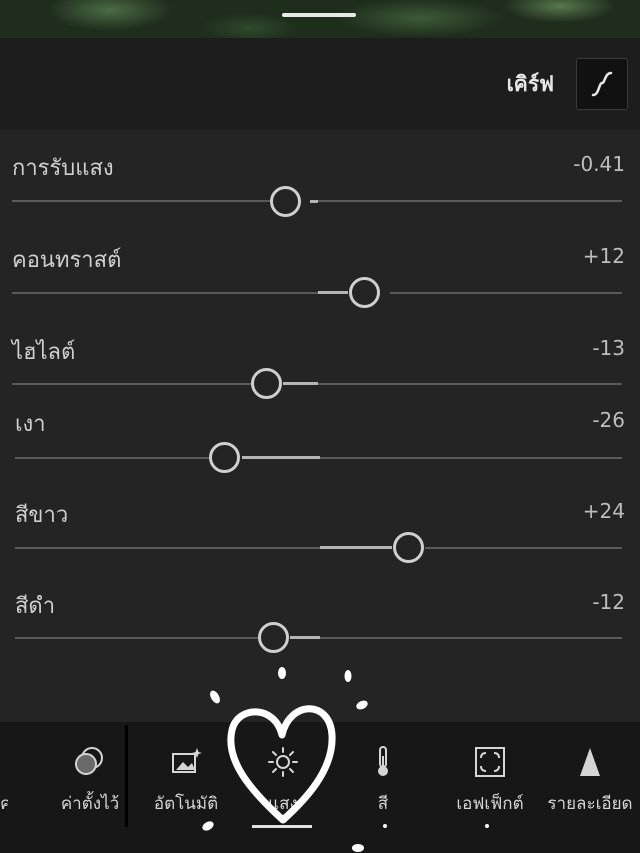  I want to click on slider-fill-whites, so click(356, 547).